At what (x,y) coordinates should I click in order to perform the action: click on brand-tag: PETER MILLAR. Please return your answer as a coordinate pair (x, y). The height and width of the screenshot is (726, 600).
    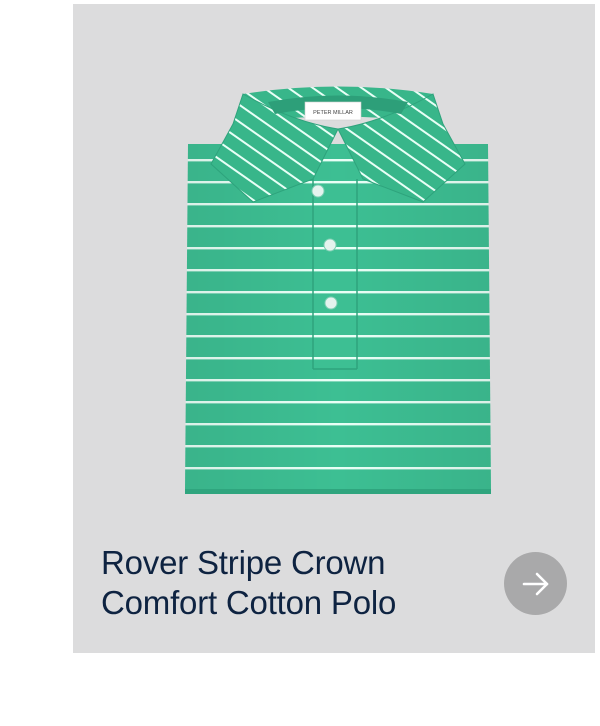
    Looking at the image, I should click on (333, 111).